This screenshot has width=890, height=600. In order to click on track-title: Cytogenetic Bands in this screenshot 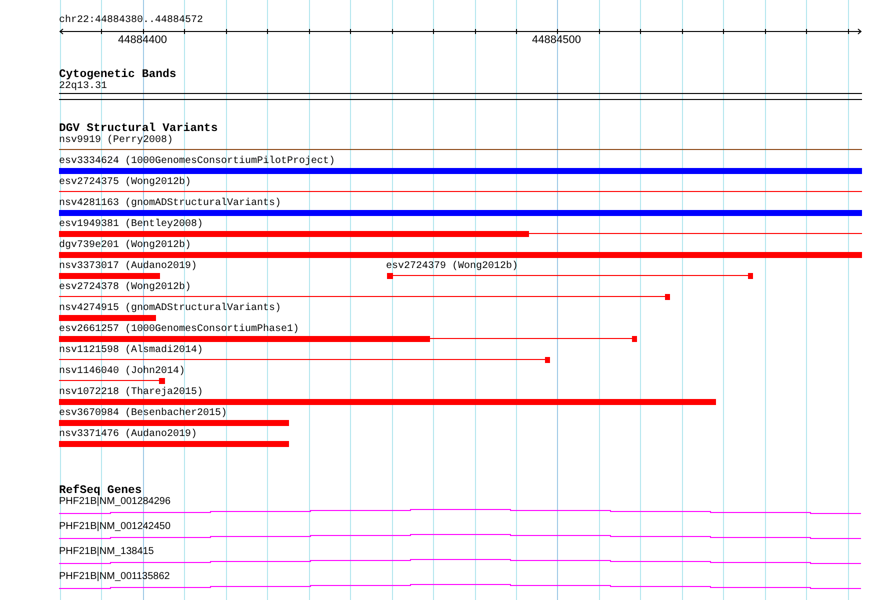, I will do `click(117, 74)`.